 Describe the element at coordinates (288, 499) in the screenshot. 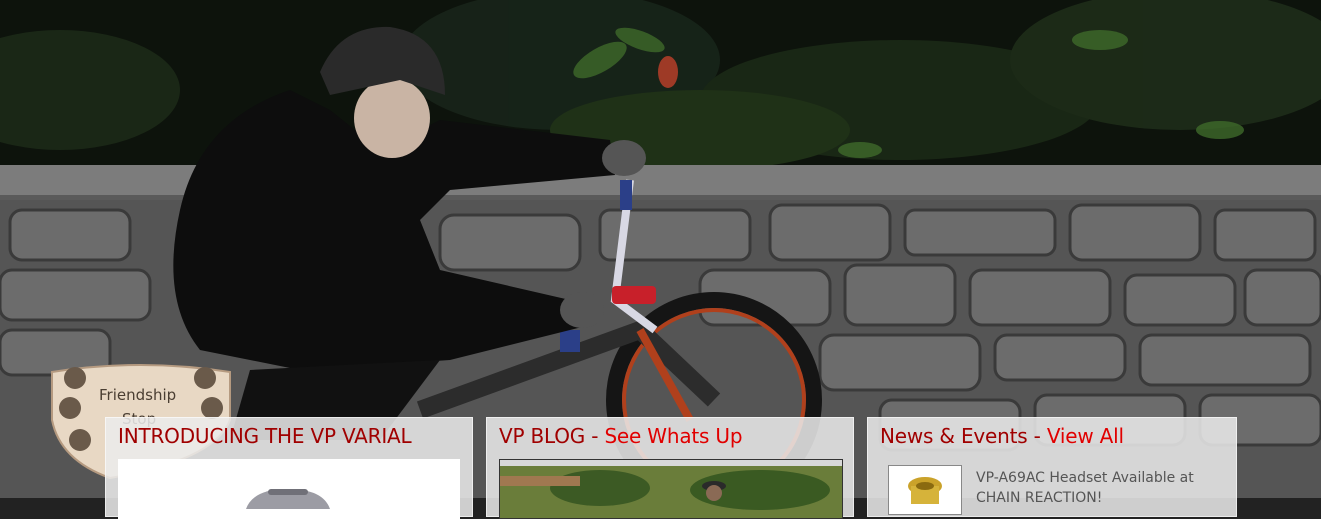

I see `varial-product-graphic` at that location.